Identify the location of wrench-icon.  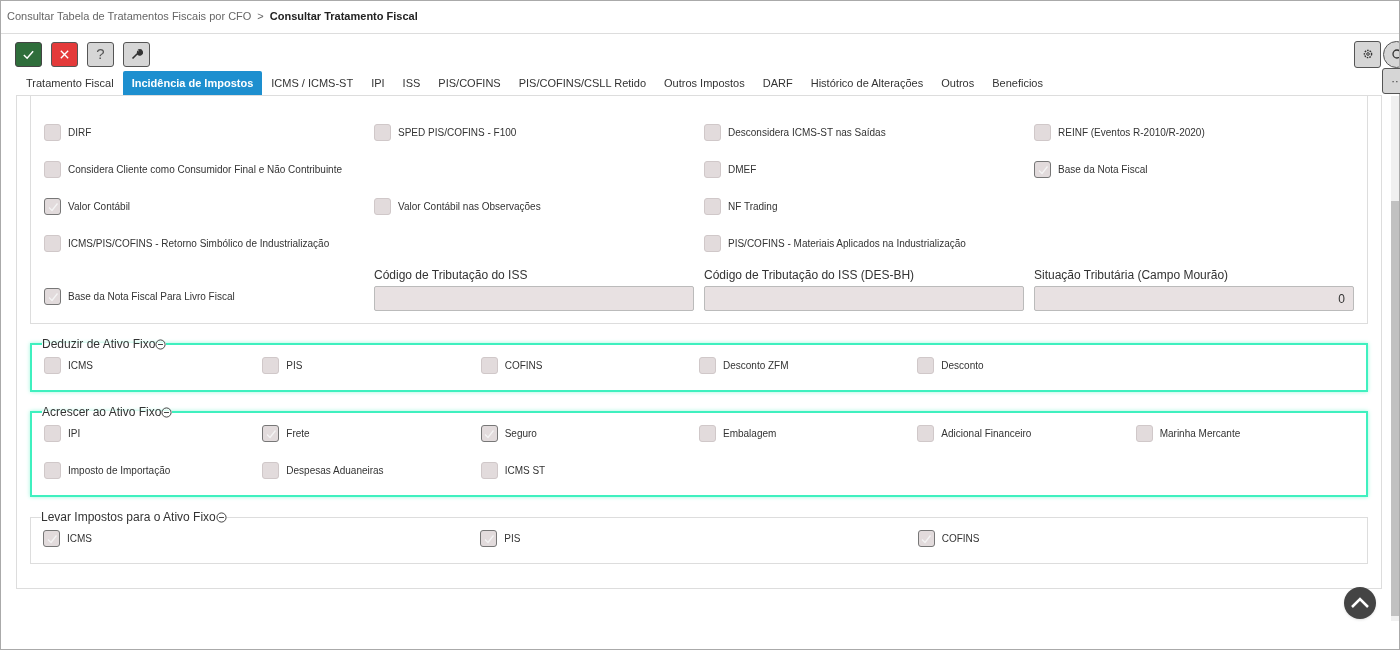
(136, 54).